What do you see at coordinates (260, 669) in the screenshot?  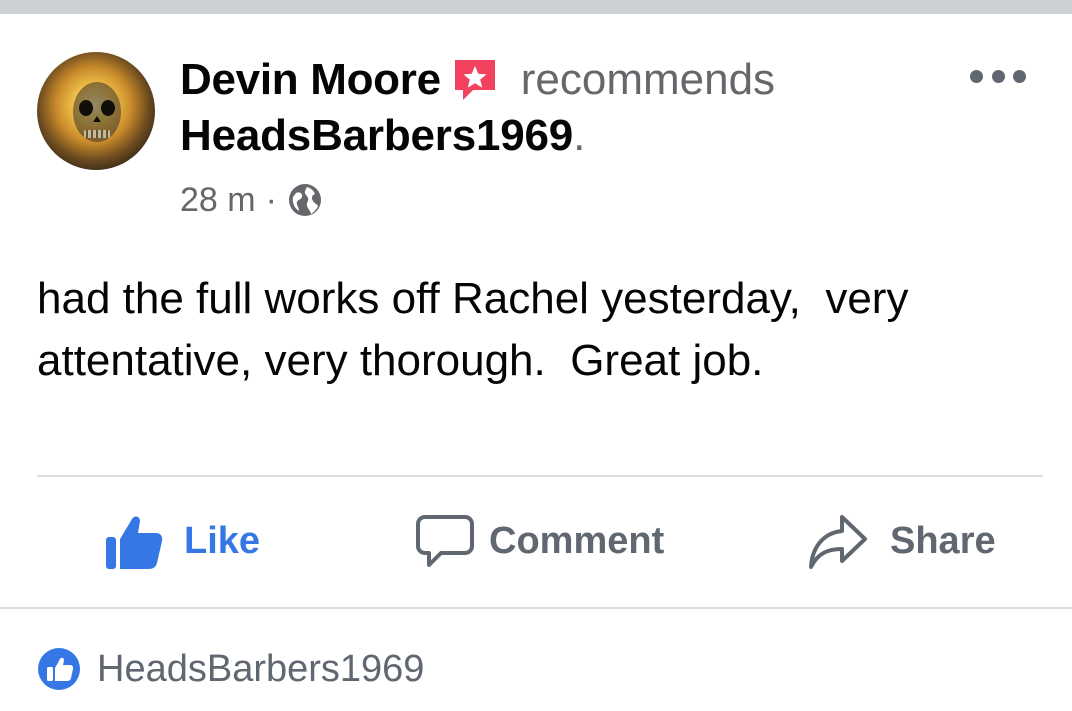 I see `reaction-page-name: HeadsBarbers1969` at bounding box center [260, 669].